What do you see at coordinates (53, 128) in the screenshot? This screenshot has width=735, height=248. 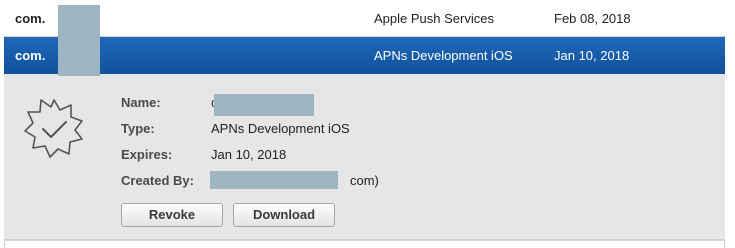 I see `certificate-badge-icon` at bounding box center [53, 128].